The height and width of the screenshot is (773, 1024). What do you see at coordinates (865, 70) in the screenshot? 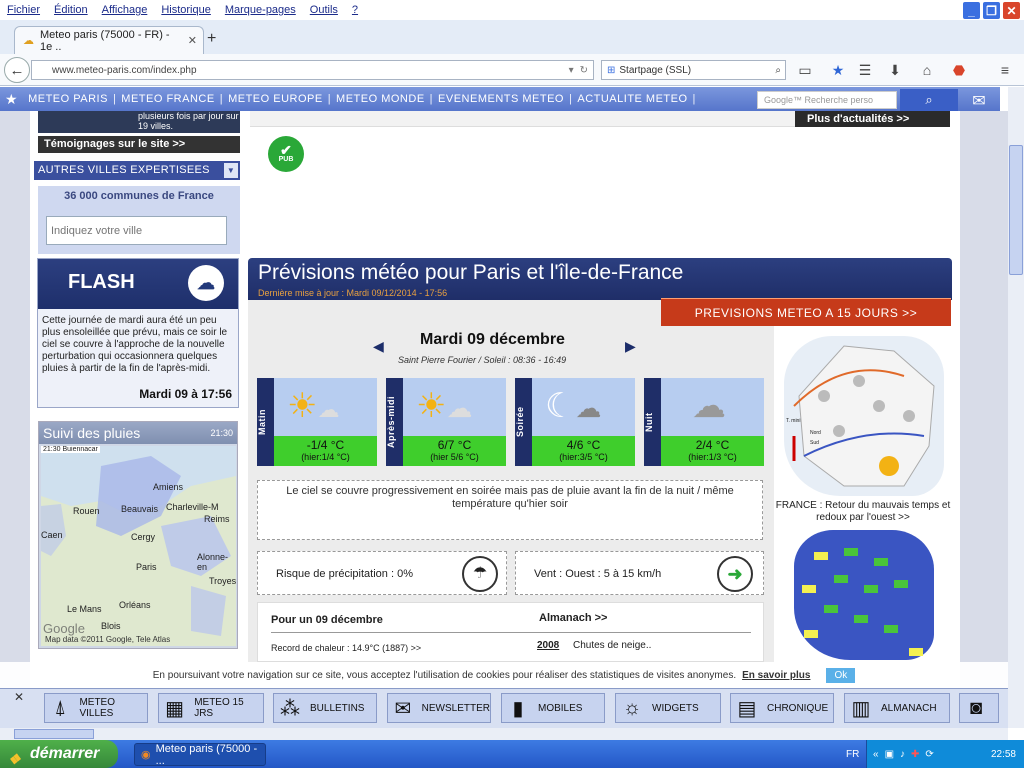
I see `bookmarks-list-icon: ☰` at bounding box center [865, 70].